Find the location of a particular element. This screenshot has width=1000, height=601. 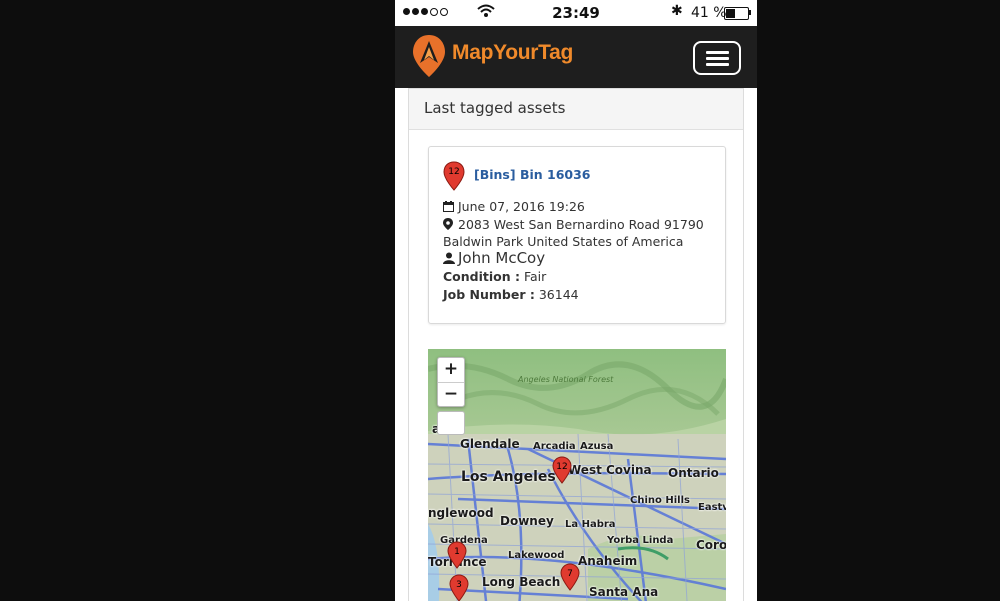

asset-condition-row: Condition : Fair is located at coordinates (494, 276).